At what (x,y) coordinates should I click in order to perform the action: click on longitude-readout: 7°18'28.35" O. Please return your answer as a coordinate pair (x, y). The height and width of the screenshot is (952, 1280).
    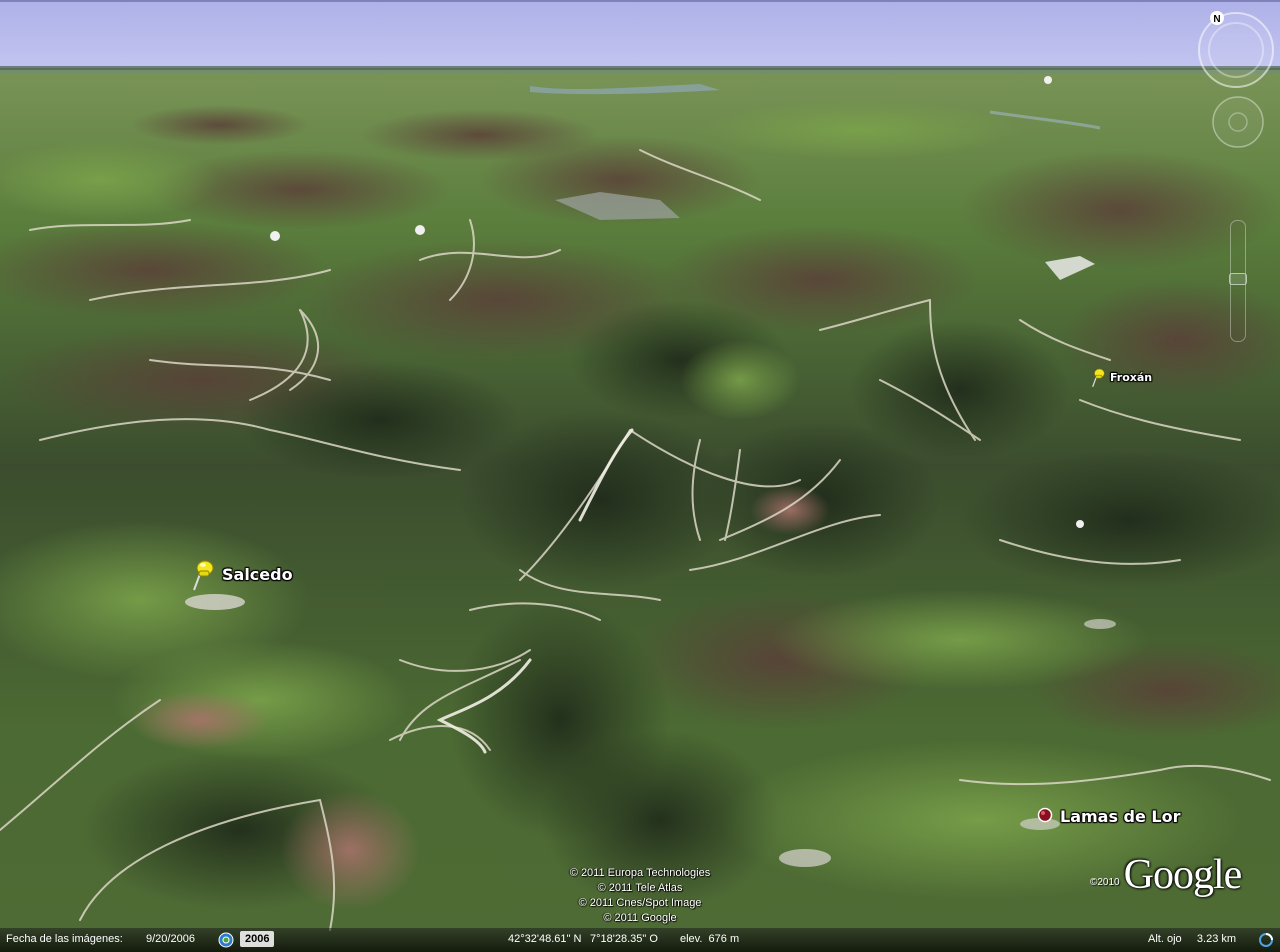
    Looking at the image, I should click on (624, 939).